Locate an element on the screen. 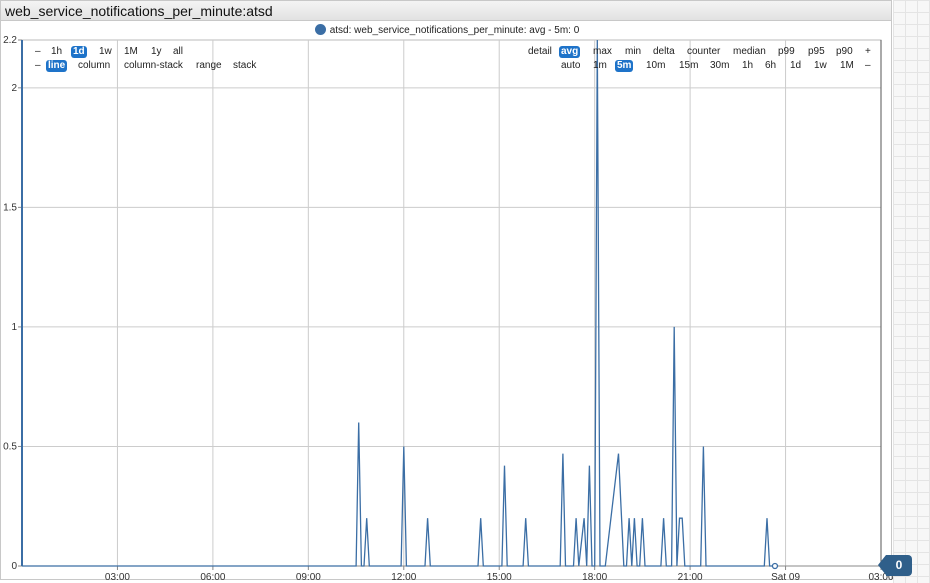  x-tick-label: 15:00 is located at coordinates (499, 576).